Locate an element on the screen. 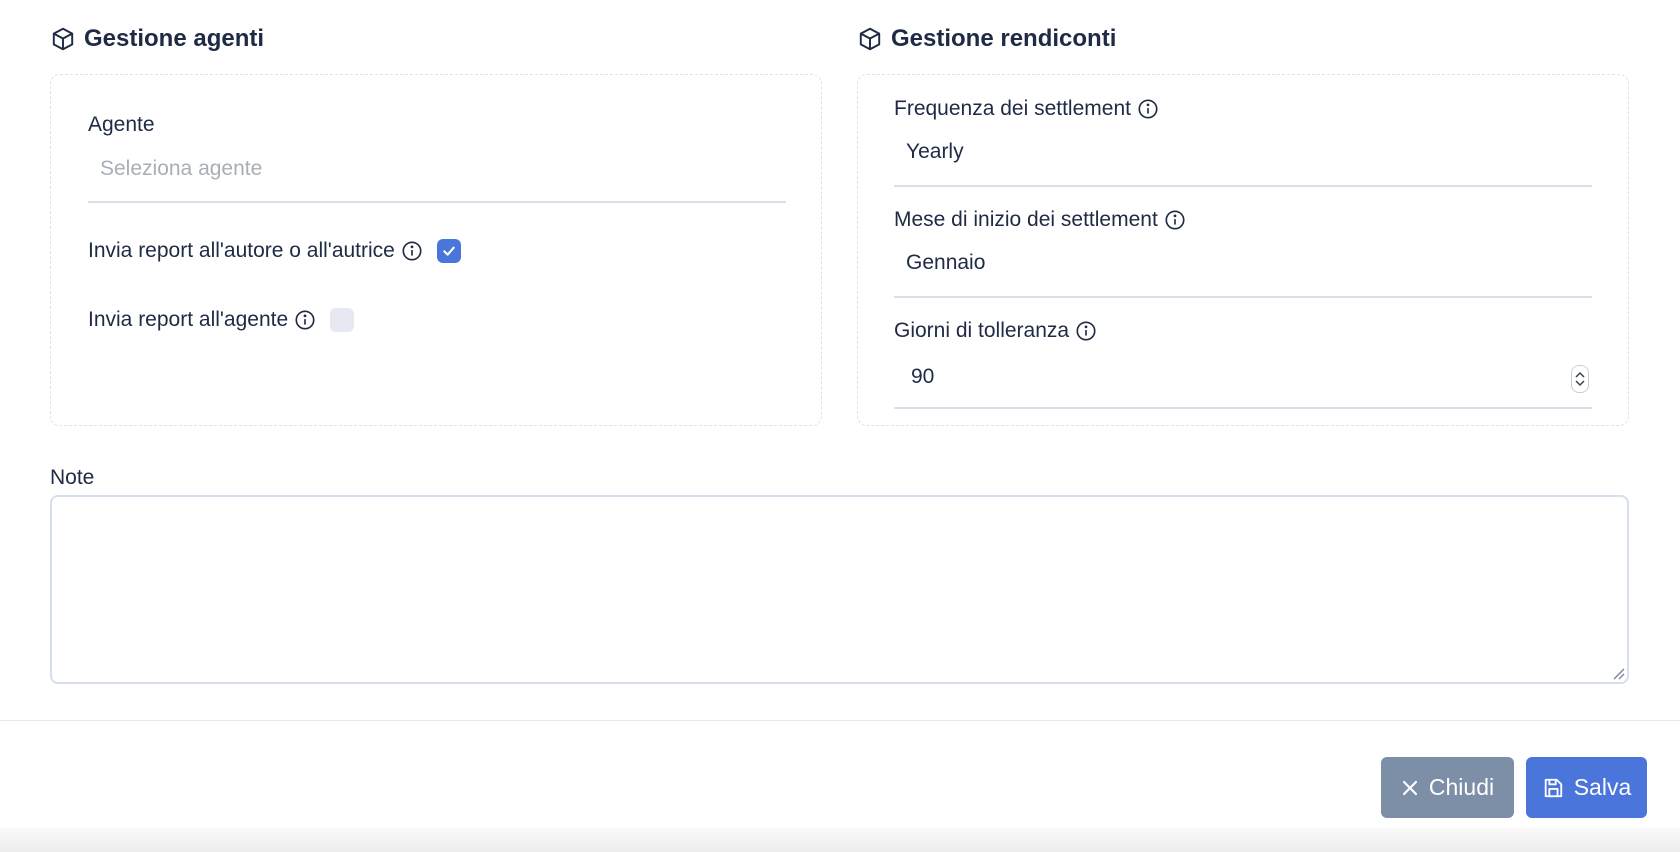  frequency-select: Yearly is located at coordinates (935, 152).